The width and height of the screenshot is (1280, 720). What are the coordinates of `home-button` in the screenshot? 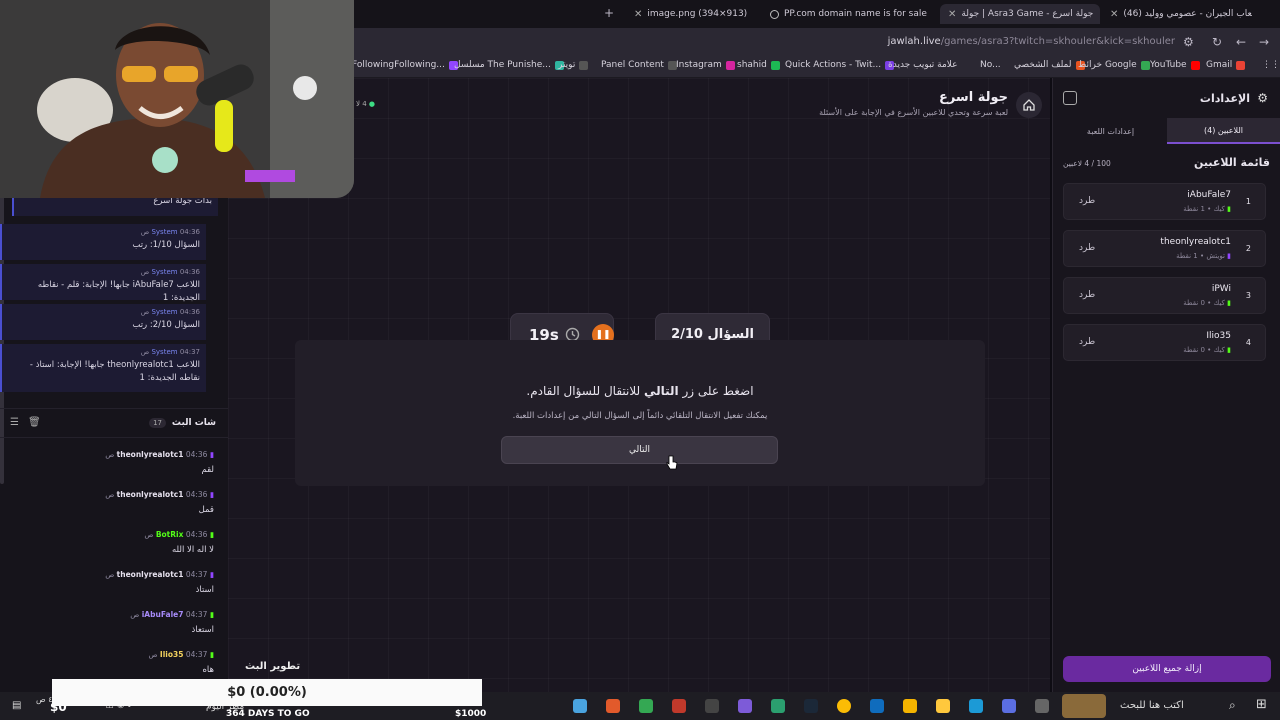 It's located at (1029, 105).